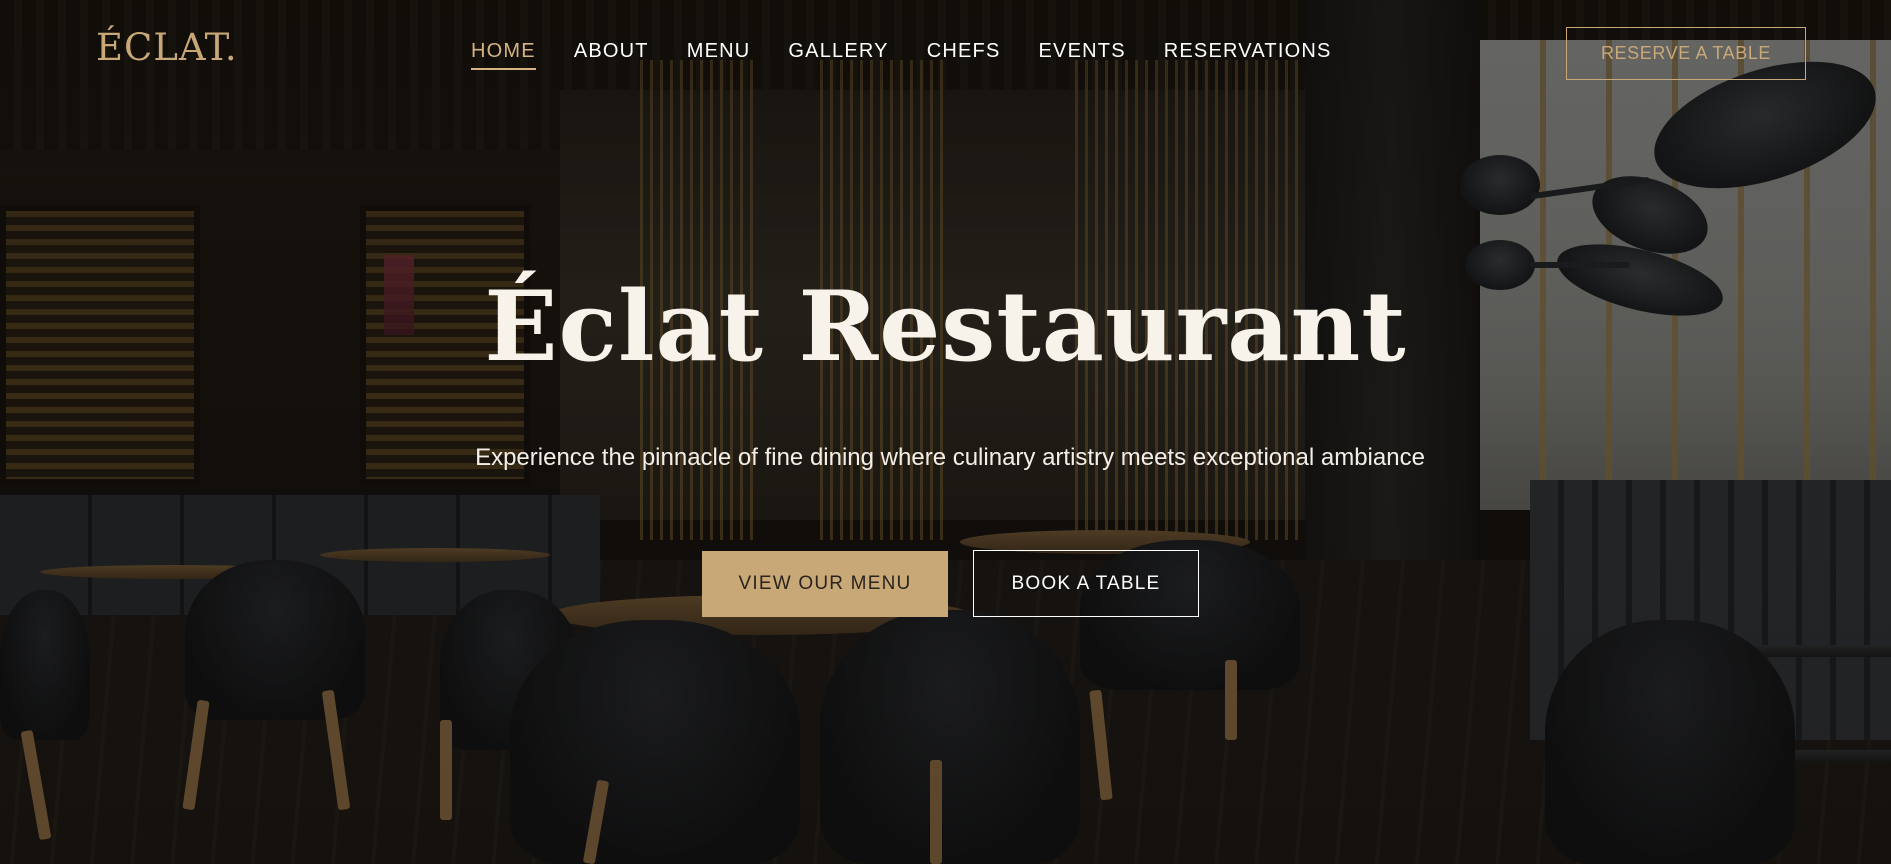 The image size is (1891, 864). Describe the element at coordinates (719, 54) in the screenshot. I see `nav-item-menu: MENU` at that location.